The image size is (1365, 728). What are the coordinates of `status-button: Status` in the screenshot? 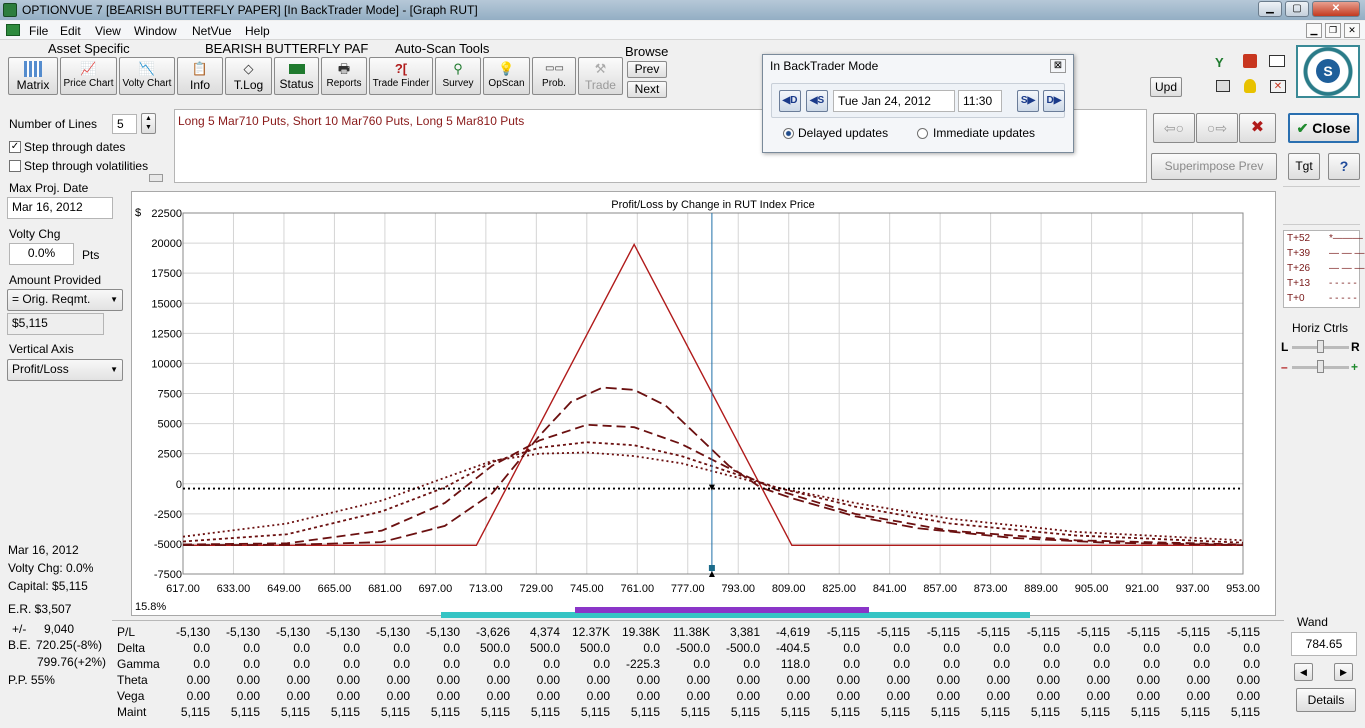 It's located at (296, 76).